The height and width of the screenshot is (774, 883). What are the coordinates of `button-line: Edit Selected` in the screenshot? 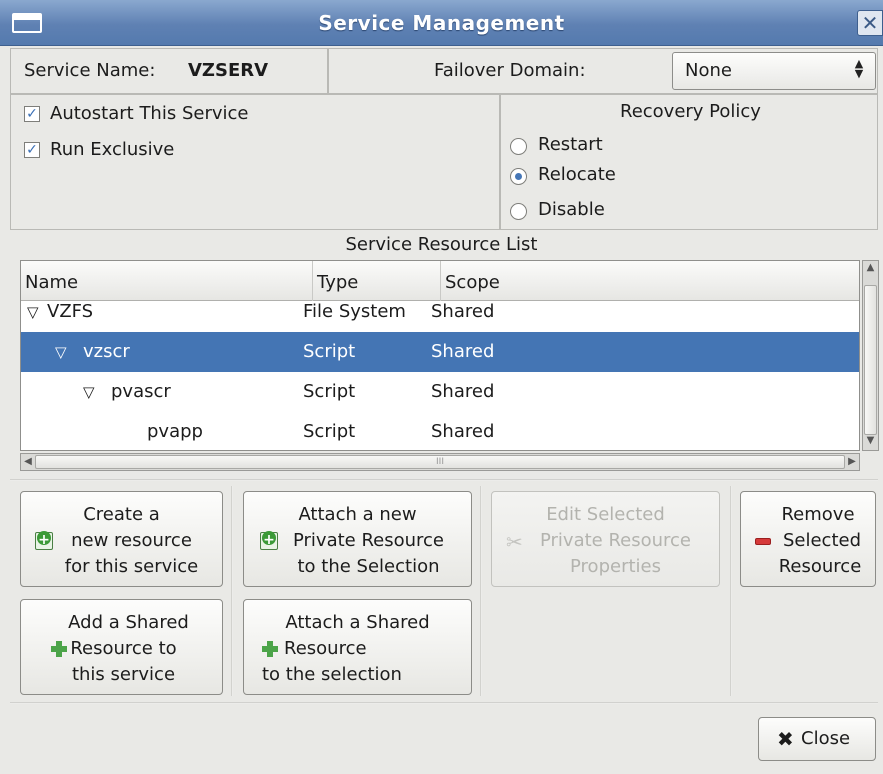 It's located at (605, 514).